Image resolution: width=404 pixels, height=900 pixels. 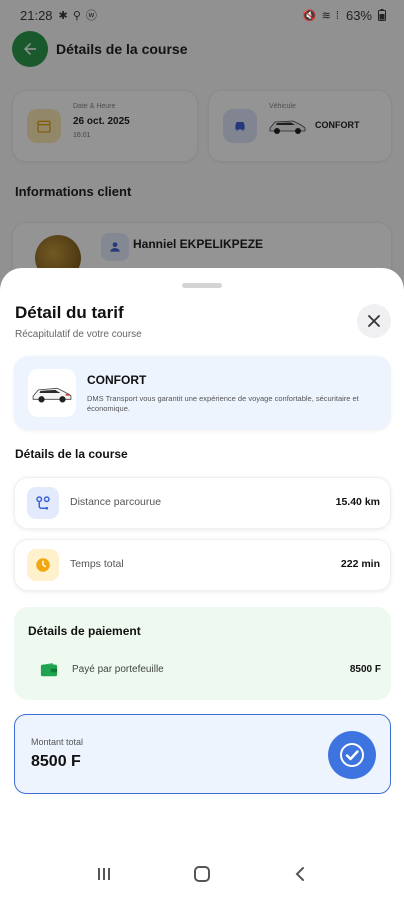 What do you see at coordinates (84, 631) in the screenshot?
I see `payment-details-title: Détails de paiement` at bounding box center [84, 631].